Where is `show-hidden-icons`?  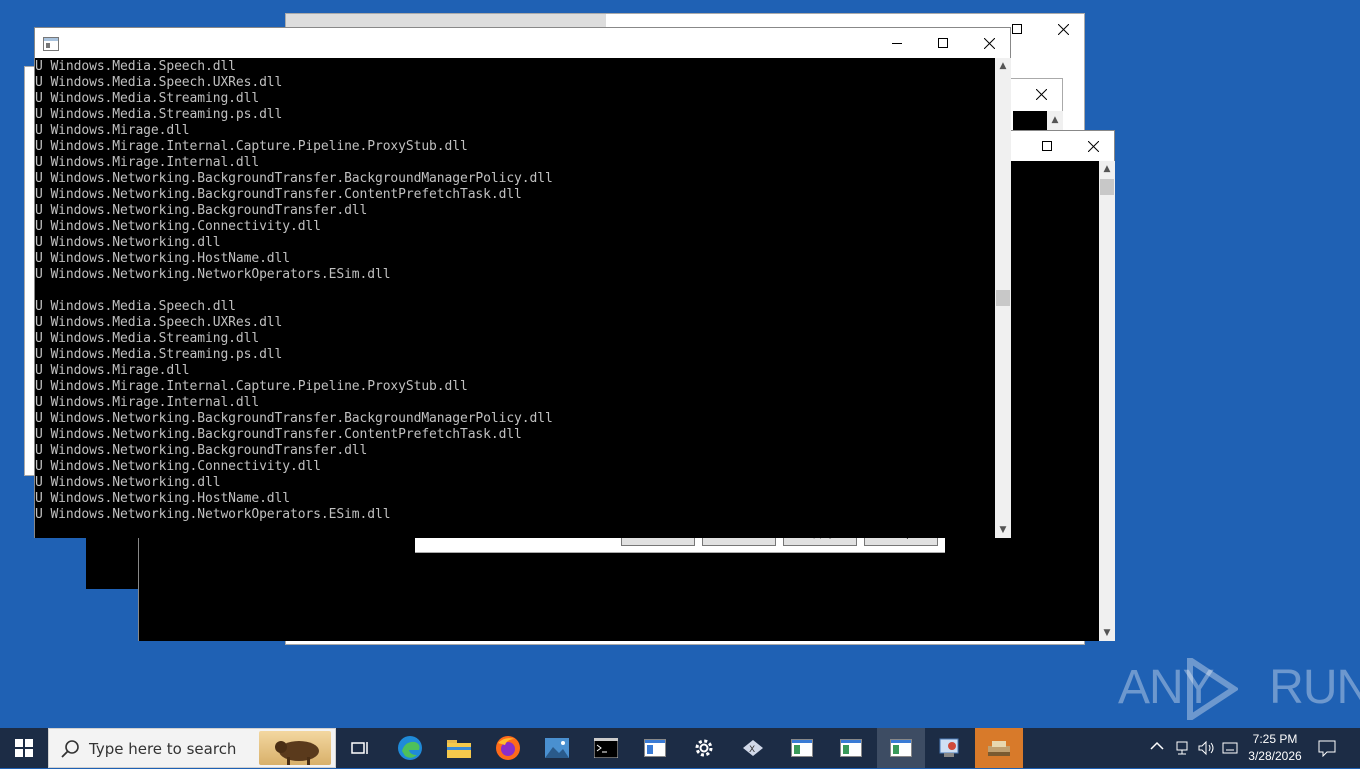 show-hidden-icons is located at coordinates (1157, 747).